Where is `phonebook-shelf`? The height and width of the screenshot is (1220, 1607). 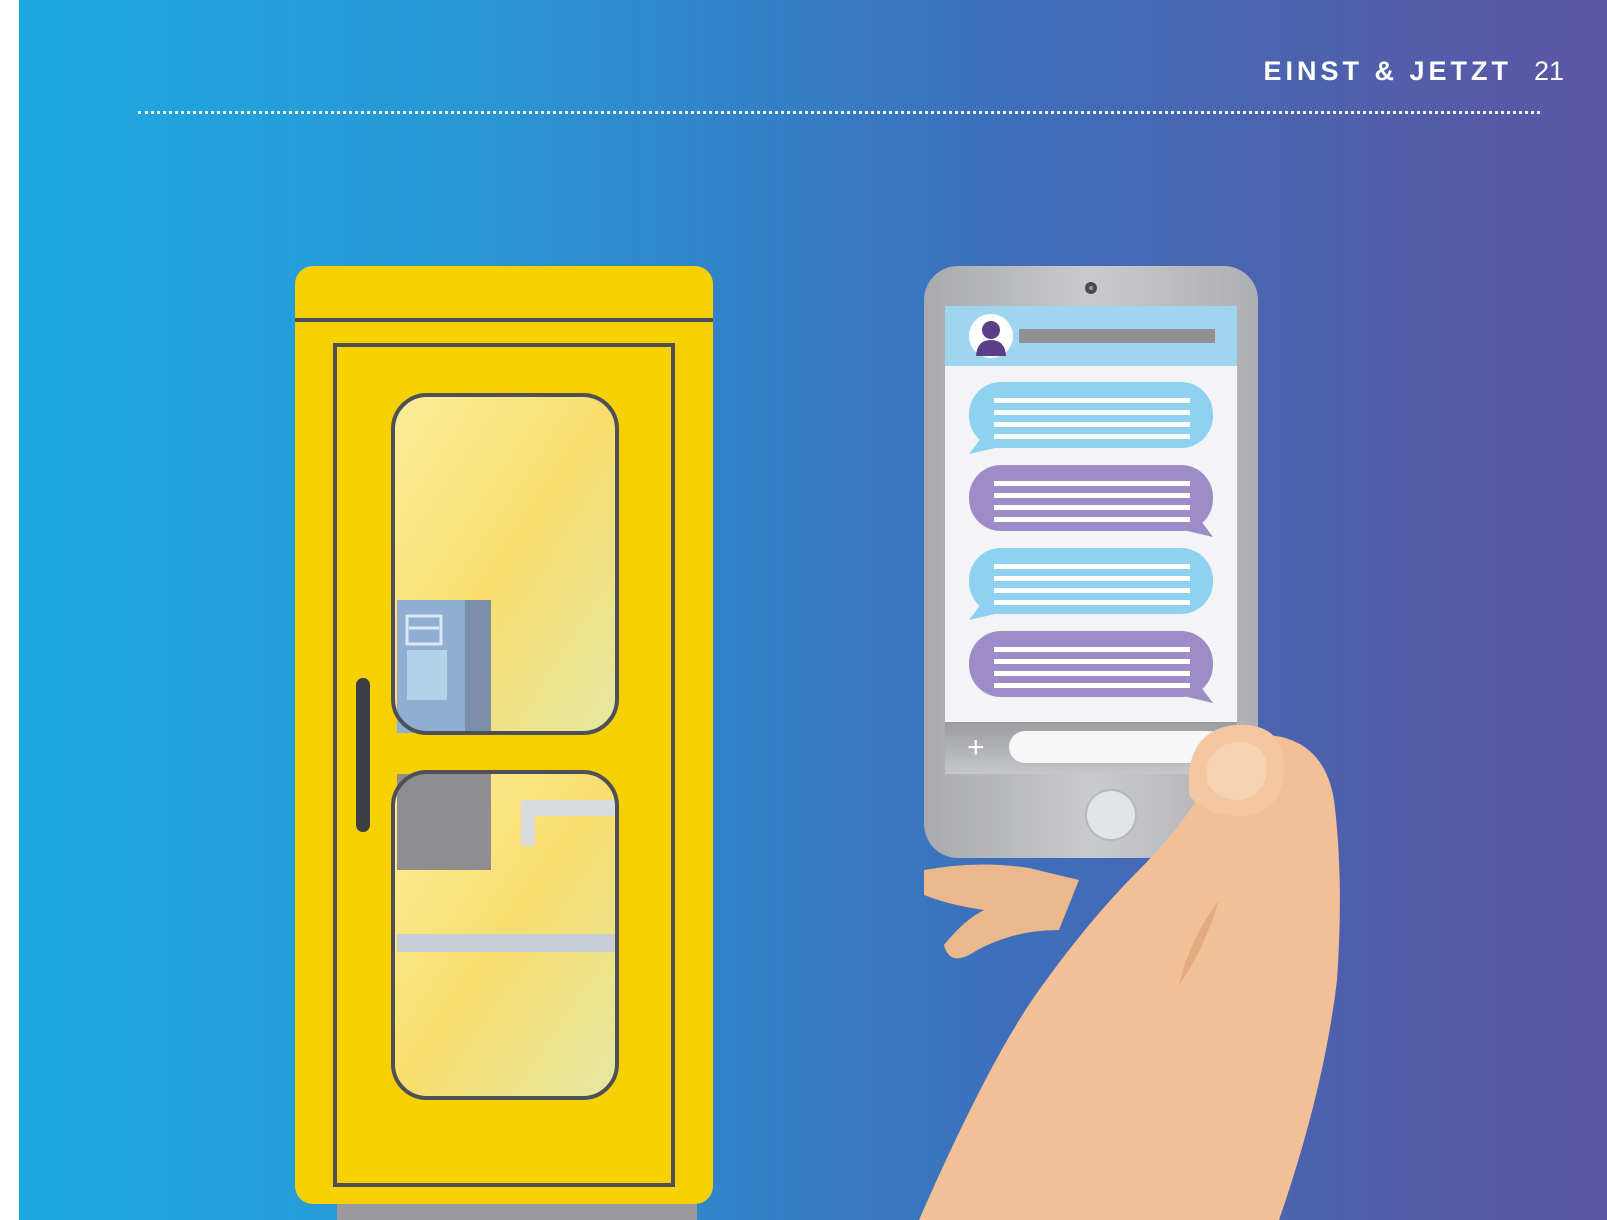
phonebook-shelf is located at coordinates (444, 822).